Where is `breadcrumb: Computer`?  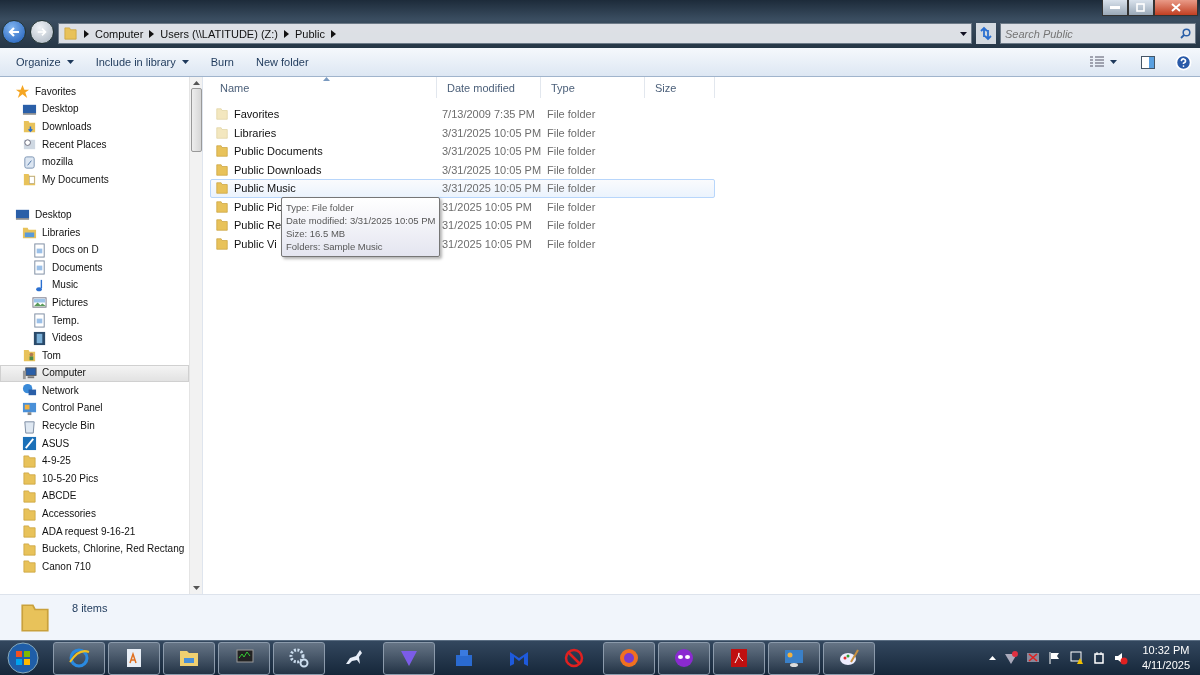
breadcrumb: Computer is located at coordinates (119, 33).